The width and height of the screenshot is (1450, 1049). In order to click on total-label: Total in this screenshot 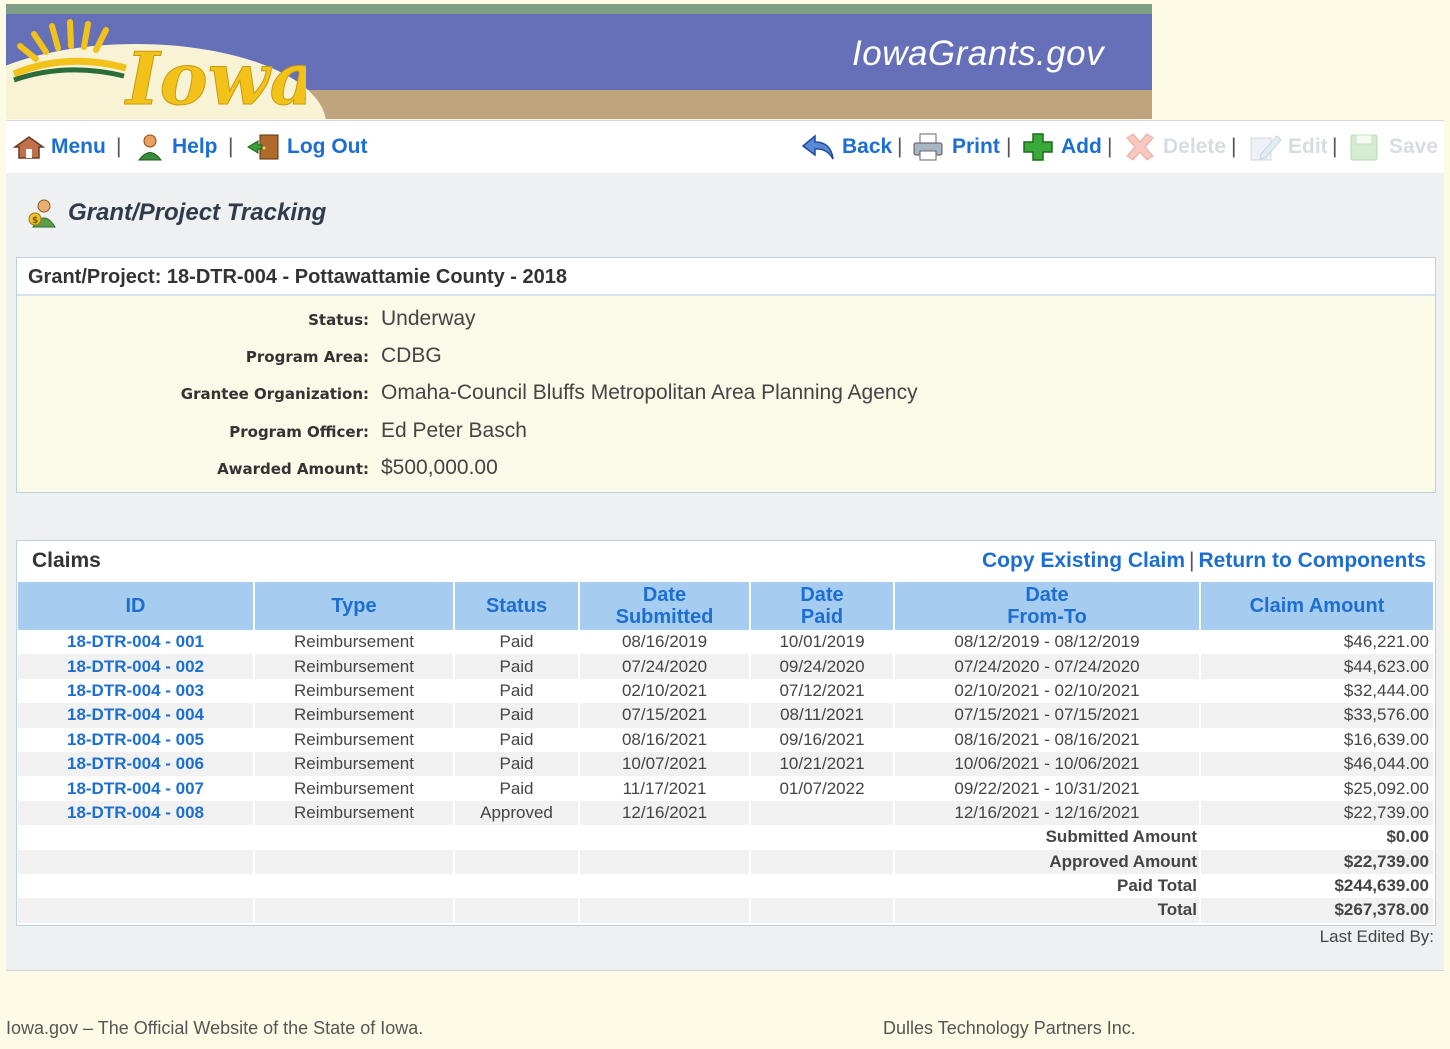, I will do `click(1047, 910)`.